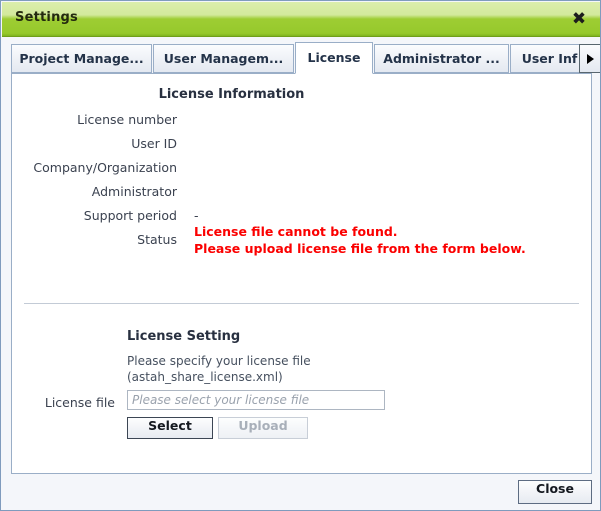 The image size is (601, 511). What do you see at coordinates (292, 148) in the screenshot?
I see `table-row: User ID` at bounding box center [292, 148].